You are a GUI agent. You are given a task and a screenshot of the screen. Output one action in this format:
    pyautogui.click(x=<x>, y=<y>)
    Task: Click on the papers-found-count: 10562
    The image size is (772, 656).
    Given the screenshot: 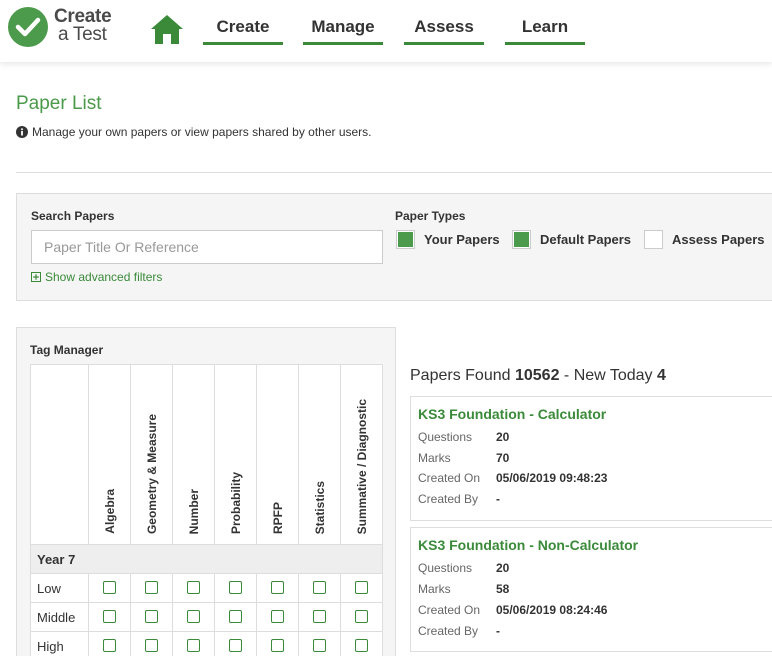 What is the action you would take?
    pyautogui.click(x=537, y=375)
    